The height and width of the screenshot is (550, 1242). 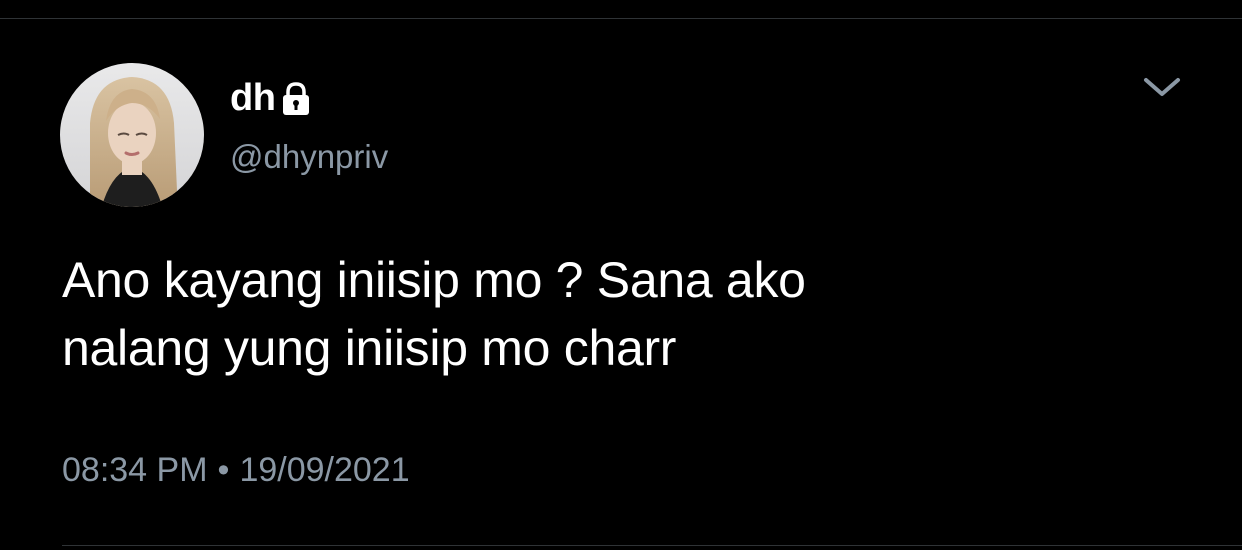 I want to click on author-info: dh, so click(x=271, y=98).